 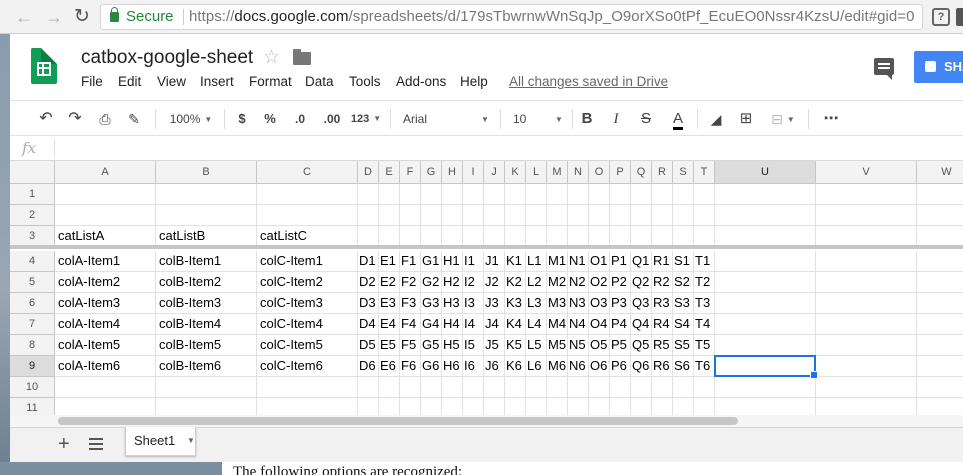 I want to click on column-header-d: D, so click(x=368, y=172).